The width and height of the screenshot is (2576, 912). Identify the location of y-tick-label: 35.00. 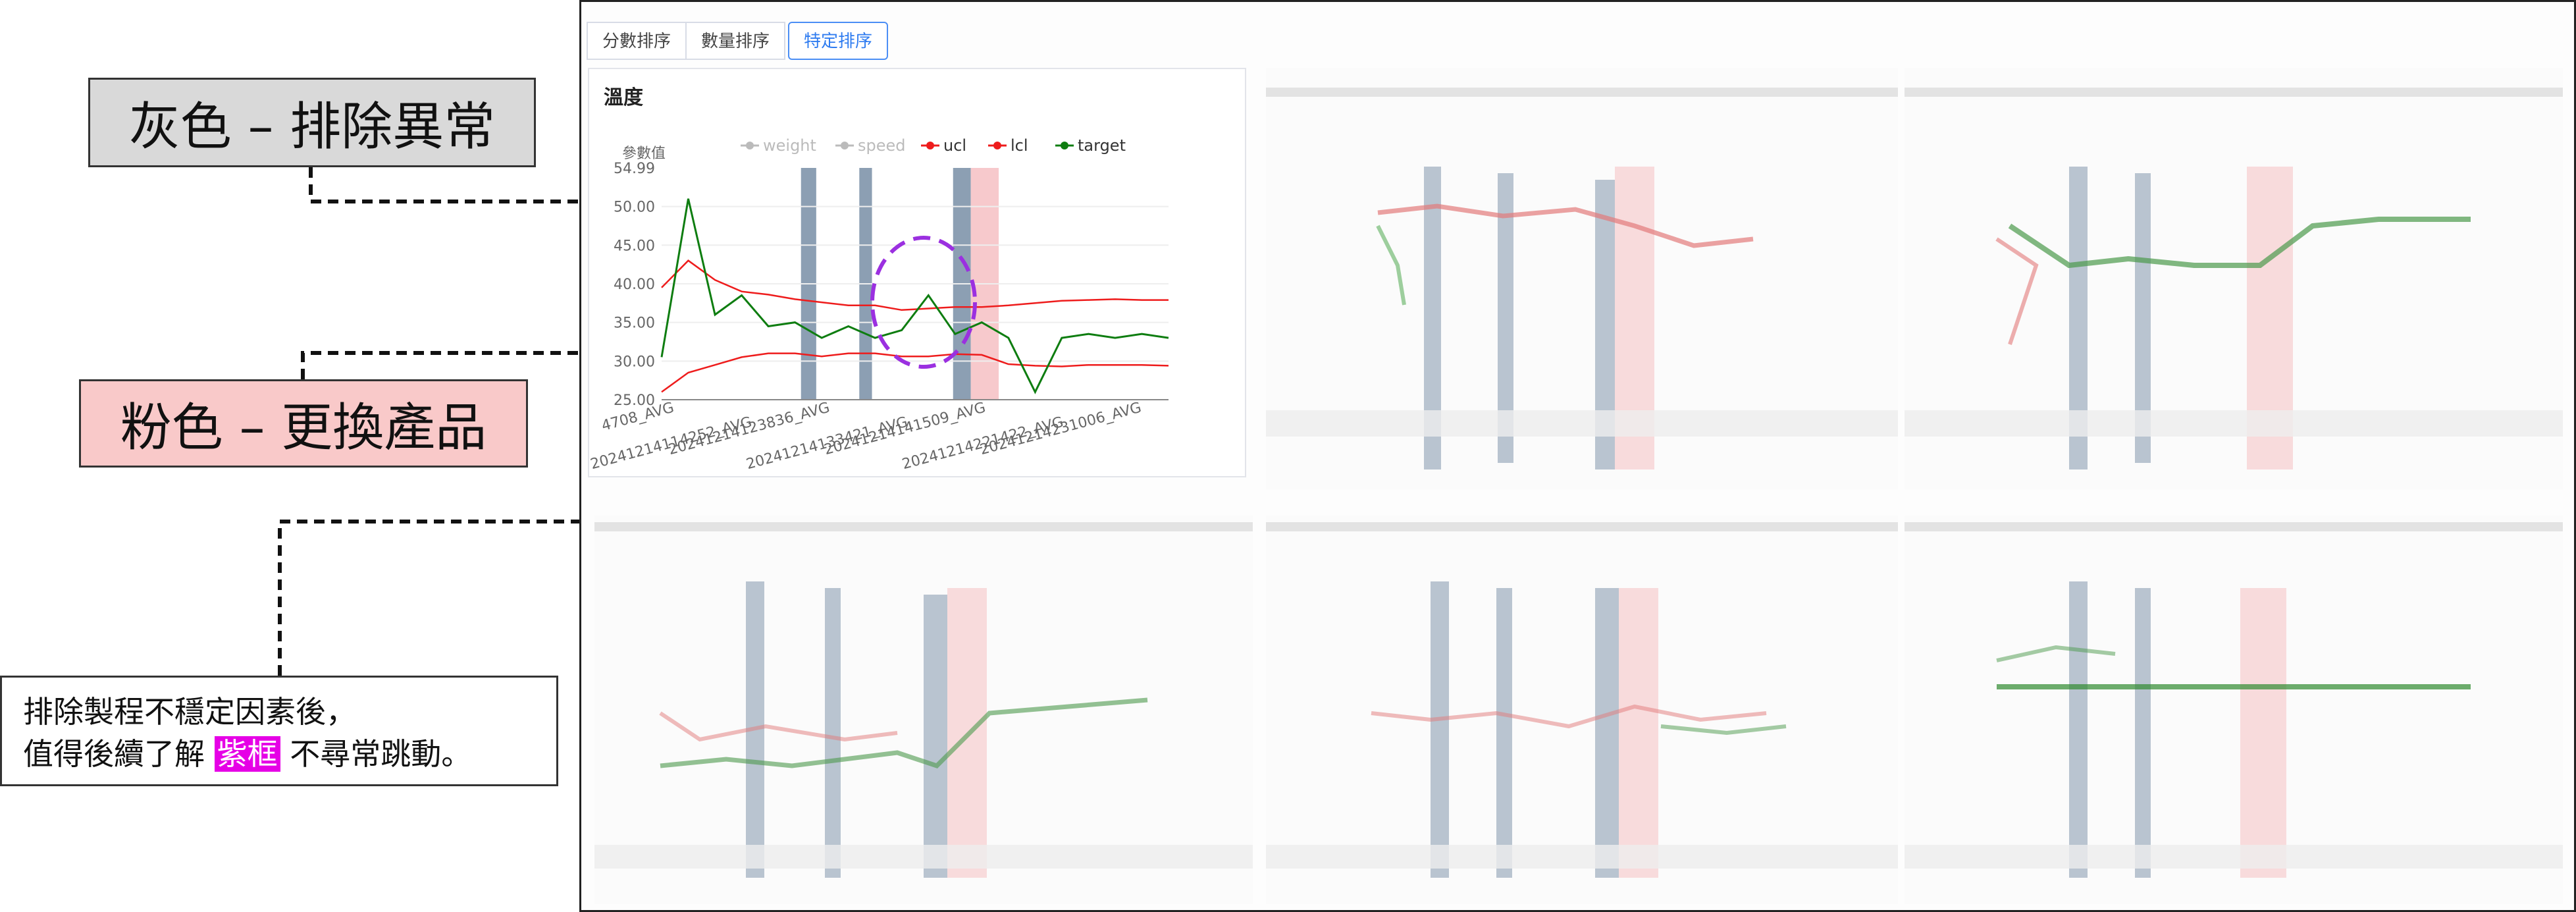
(634, 323).